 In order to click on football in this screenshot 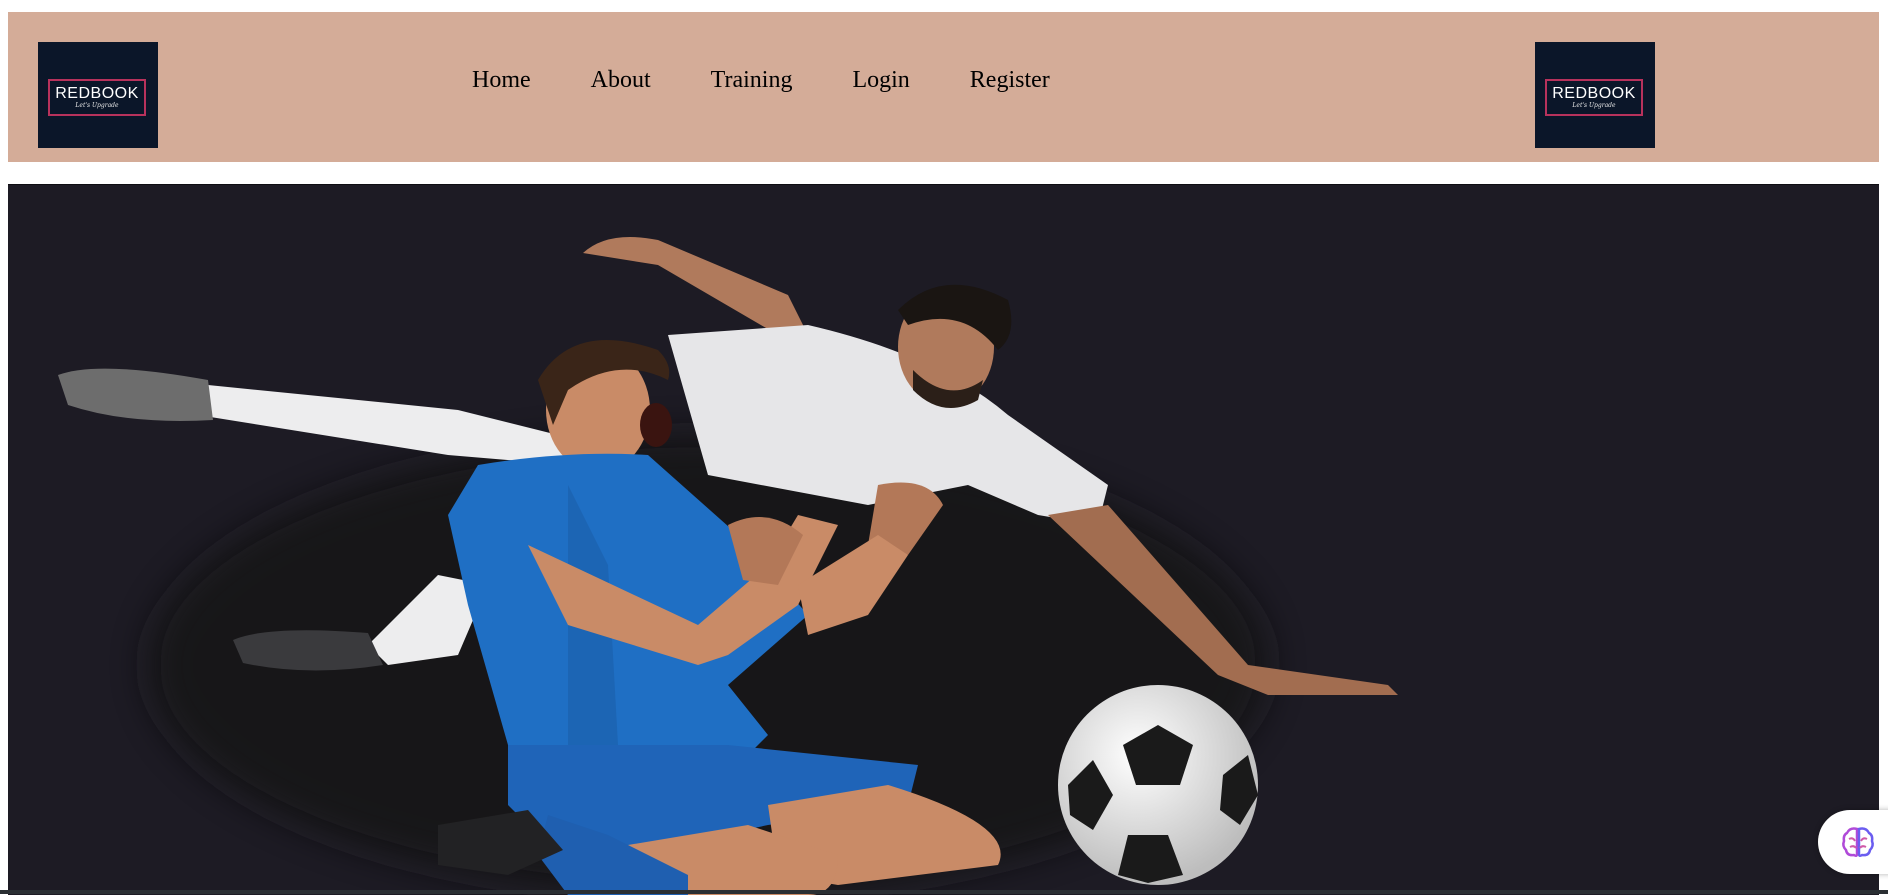, I will do `click(1158, 785)`.